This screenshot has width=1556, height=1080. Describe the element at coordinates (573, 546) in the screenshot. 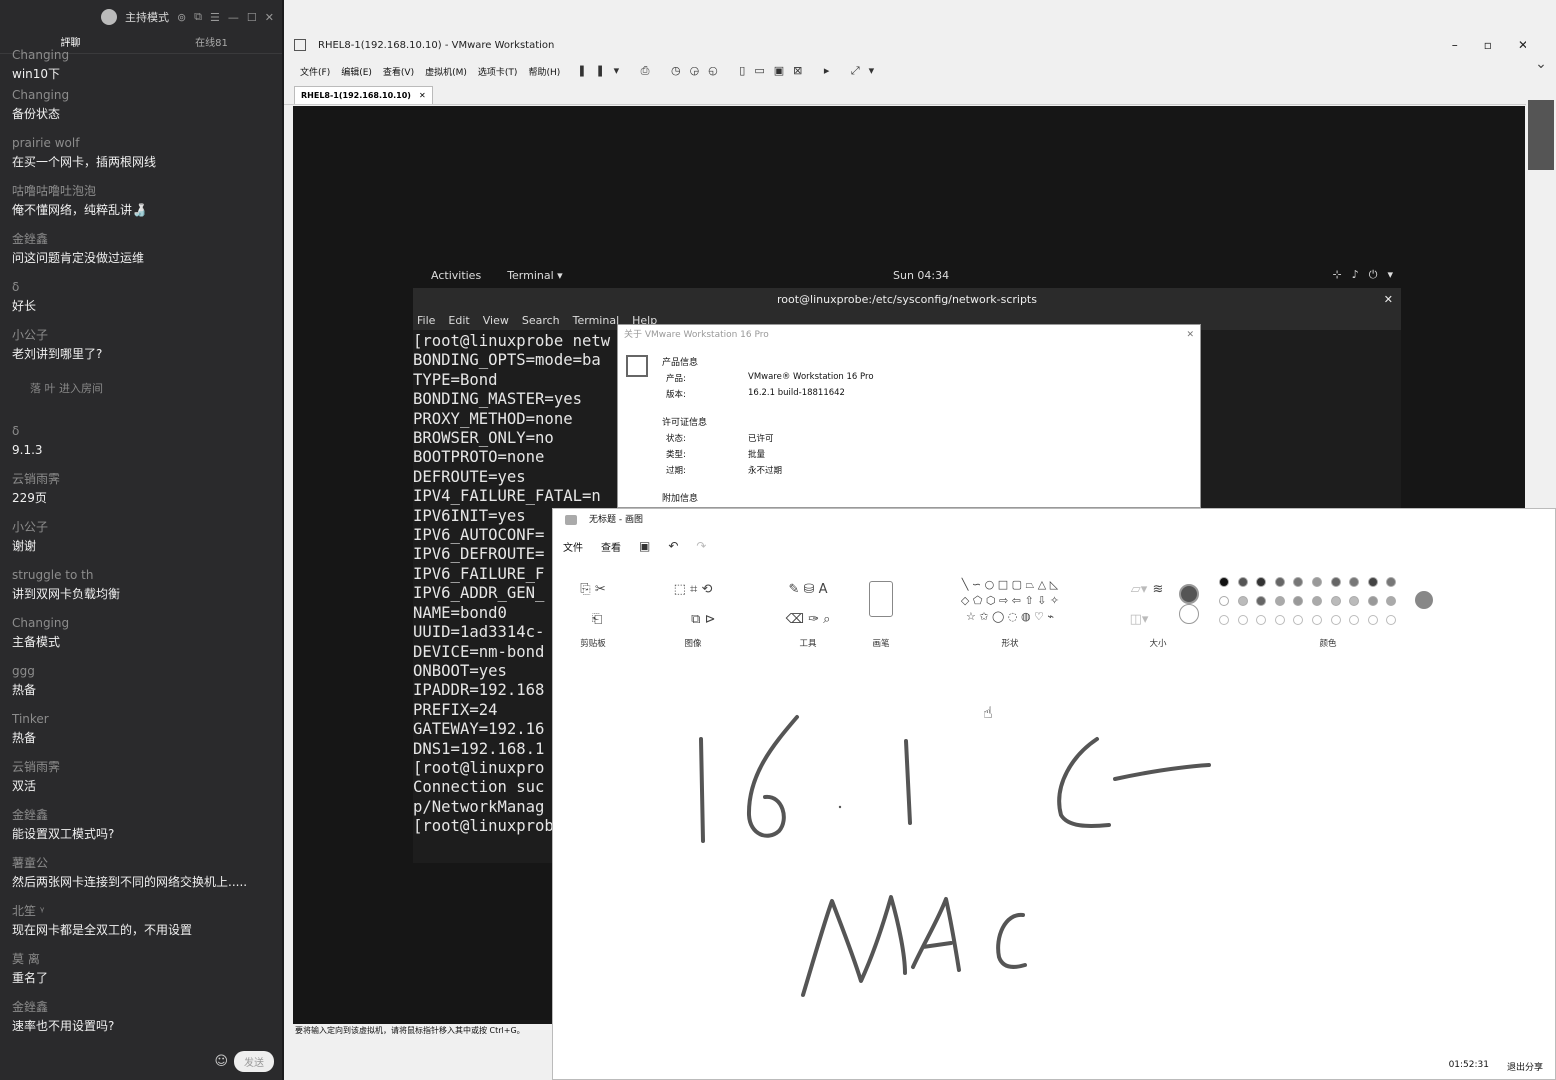

I see `paint-menu-file: 文件` at that location.